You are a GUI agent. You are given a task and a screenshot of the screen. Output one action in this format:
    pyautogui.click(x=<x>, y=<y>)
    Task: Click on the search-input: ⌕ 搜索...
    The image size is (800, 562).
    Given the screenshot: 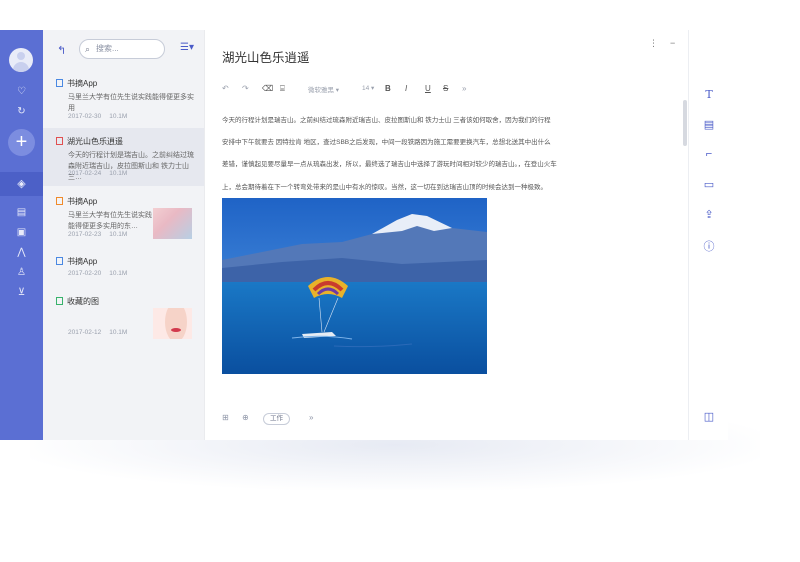 What is the action you would take?
    pyautogui.click(x=122, y=49)
    